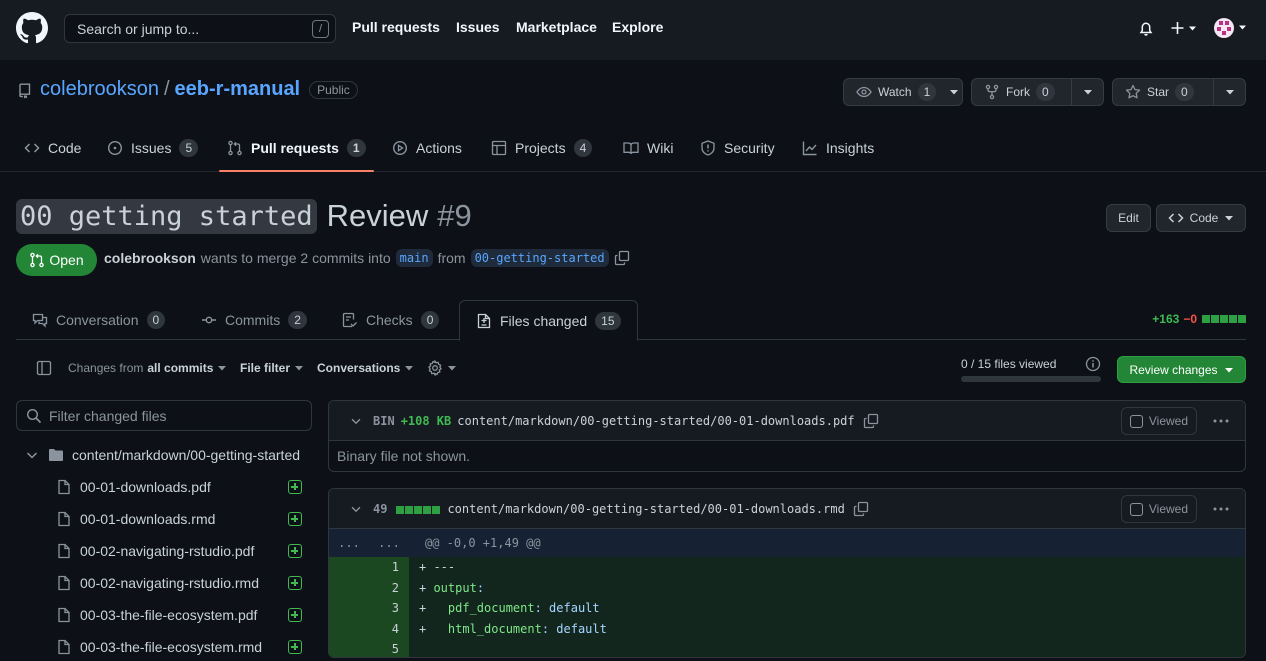  I want to click on star-dropdown-caret, so click(1229, 92).